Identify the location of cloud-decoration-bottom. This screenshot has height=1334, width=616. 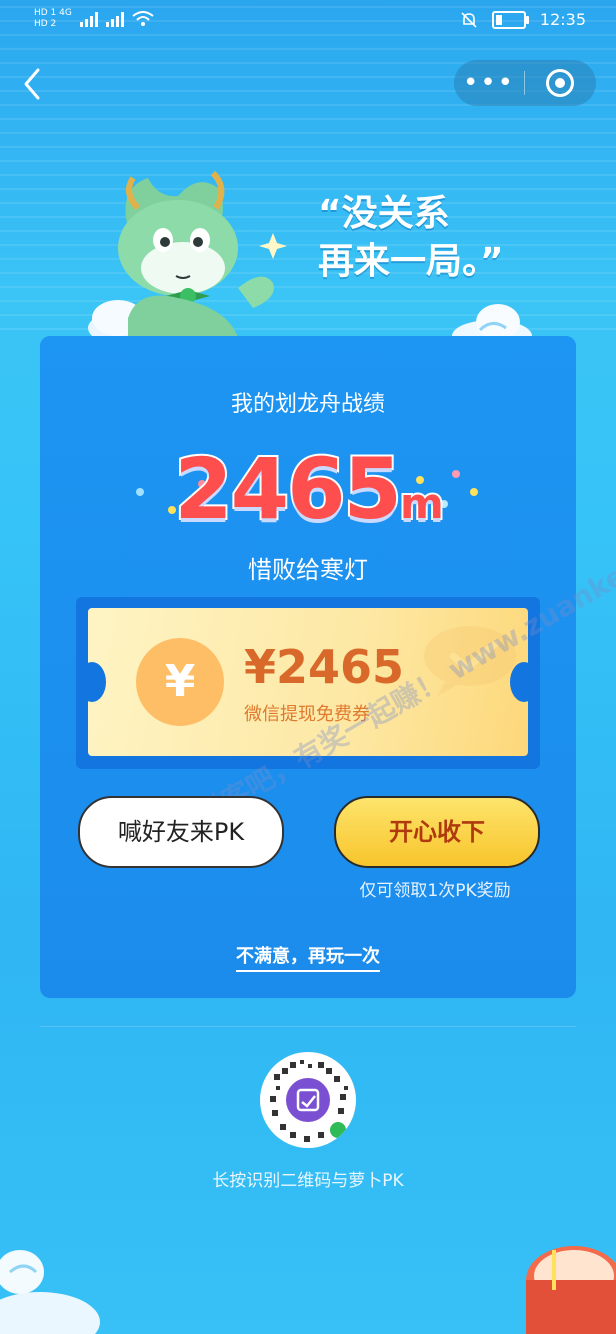
(50, 1292).